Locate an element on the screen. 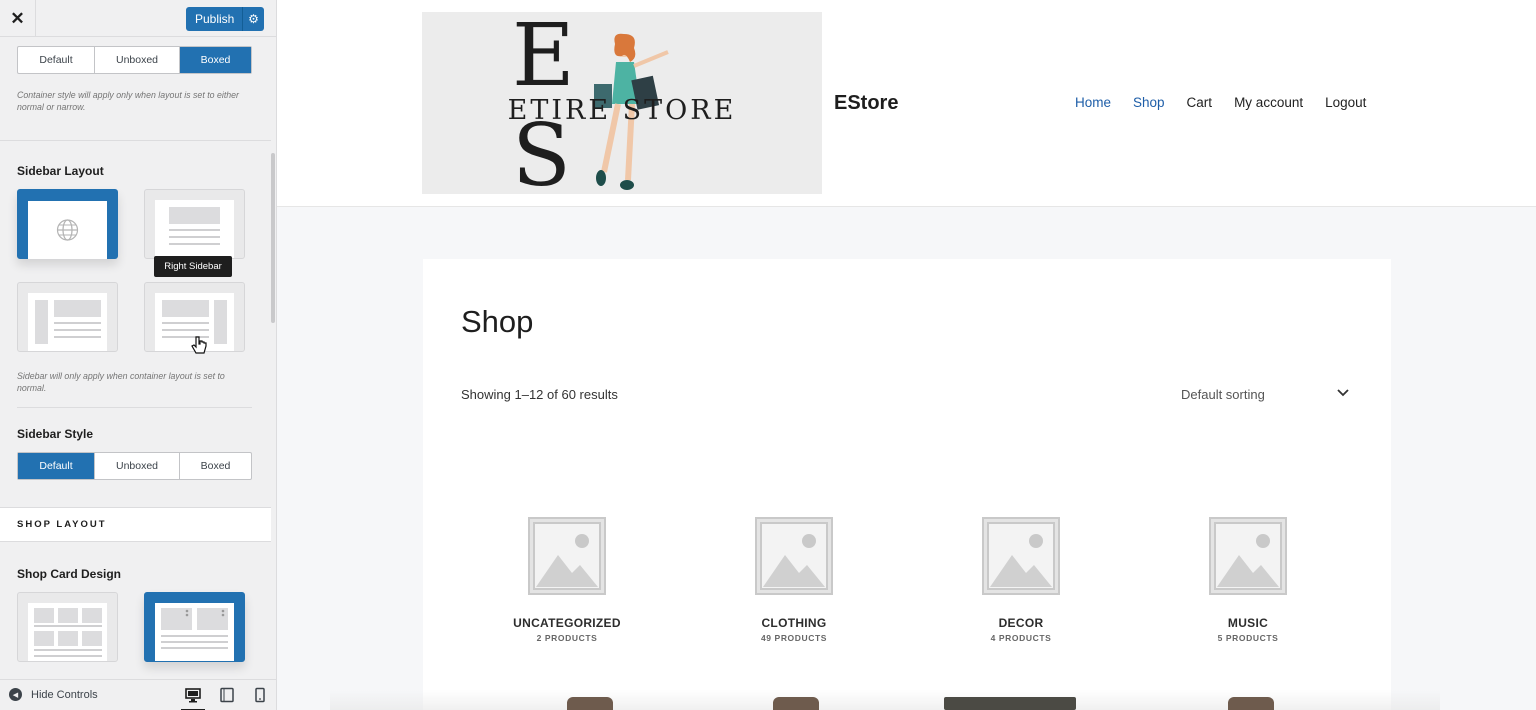 The height and width of the screenshot is (710, 1536). category-count: 5 PRODUCTS is located at coordinates (1248, 638).